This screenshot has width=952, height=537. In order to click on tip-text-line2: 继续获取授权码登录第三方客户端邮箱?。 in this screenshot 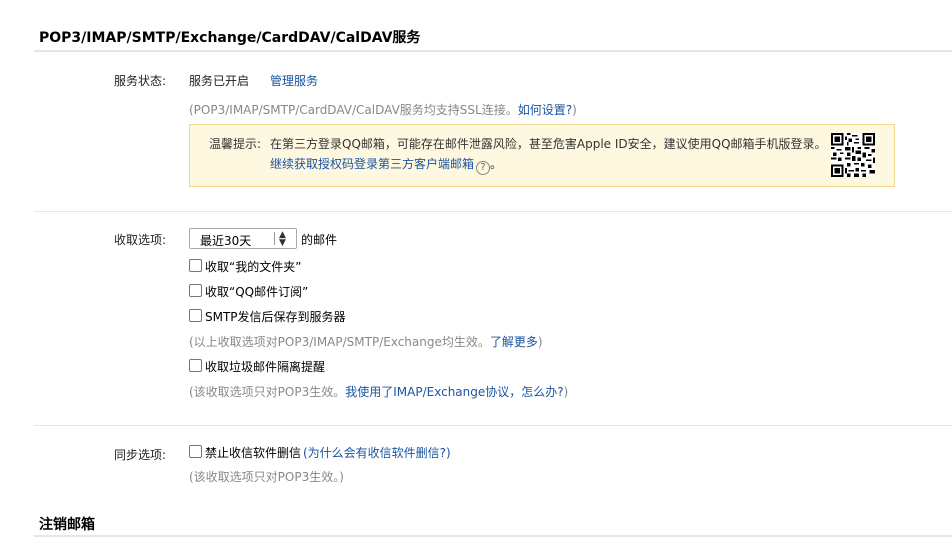, I will do `click(386, 166)`.